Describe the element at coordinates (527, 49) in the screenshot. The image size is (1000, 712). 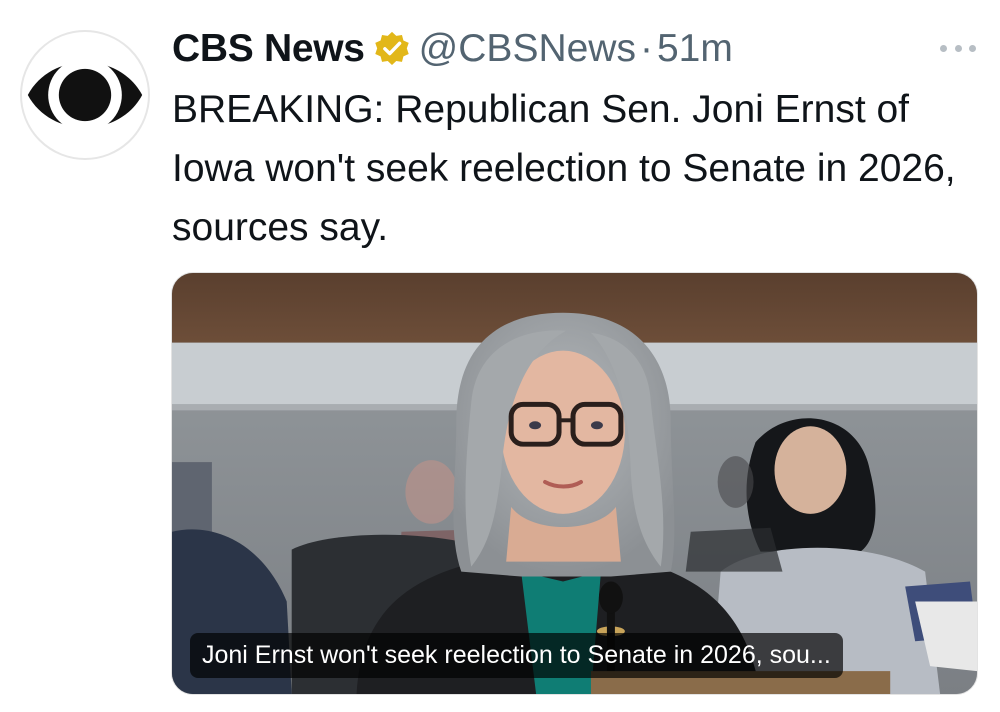
I see `user-handle: @CBSNews` at that location.